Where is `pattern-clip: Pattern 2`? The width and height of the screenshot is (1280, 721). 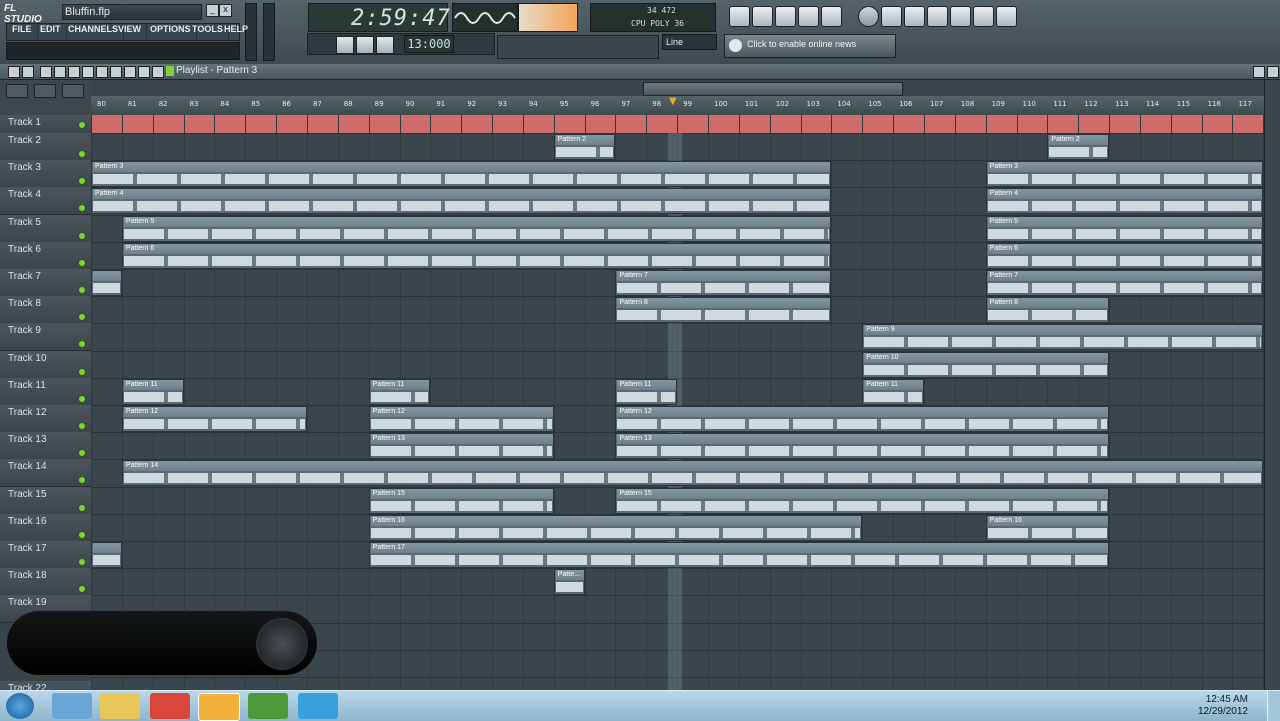
pattern-clip: Pattern 2 is located at coordinates (1078, 147).